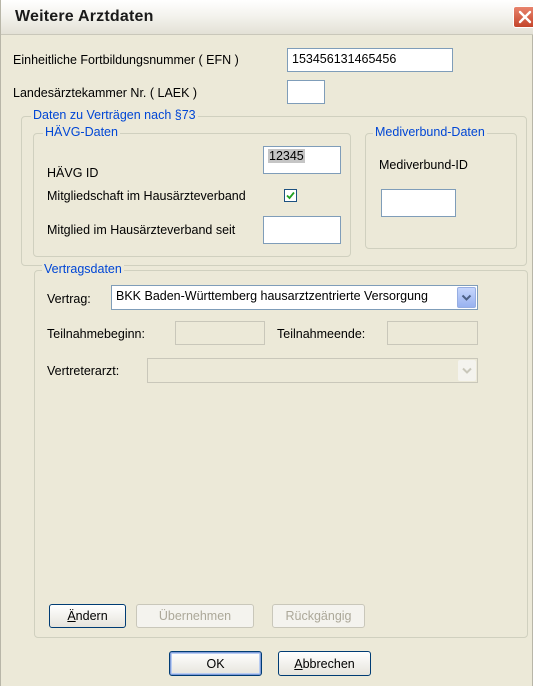 Image resolution: width=533 pixels, height=686 pixels. I want to click on teilnahmeende-label: Teilnahmeende:, so click(321, 334).